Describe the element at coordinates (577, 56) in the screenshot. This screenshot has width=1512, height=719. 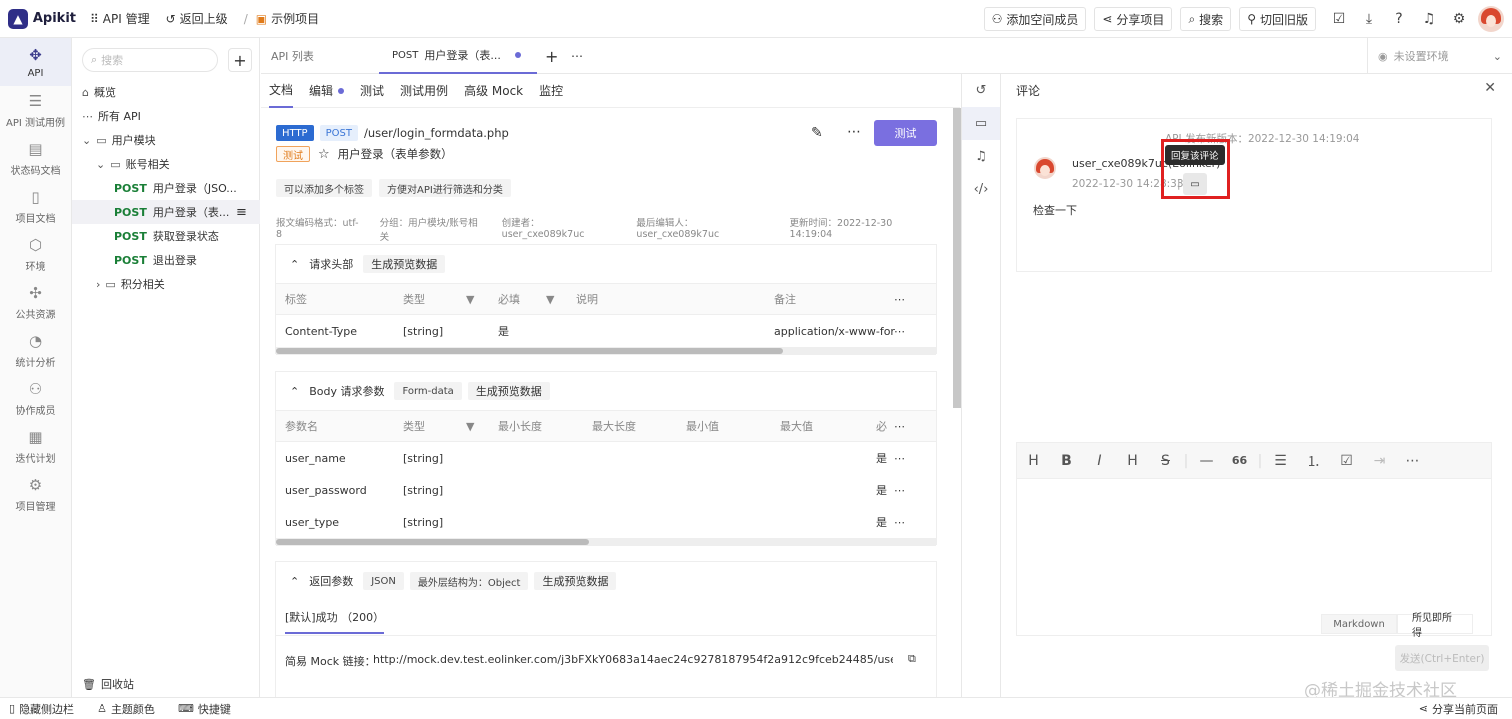
I see `tab-more-button: ⋯` at that location.